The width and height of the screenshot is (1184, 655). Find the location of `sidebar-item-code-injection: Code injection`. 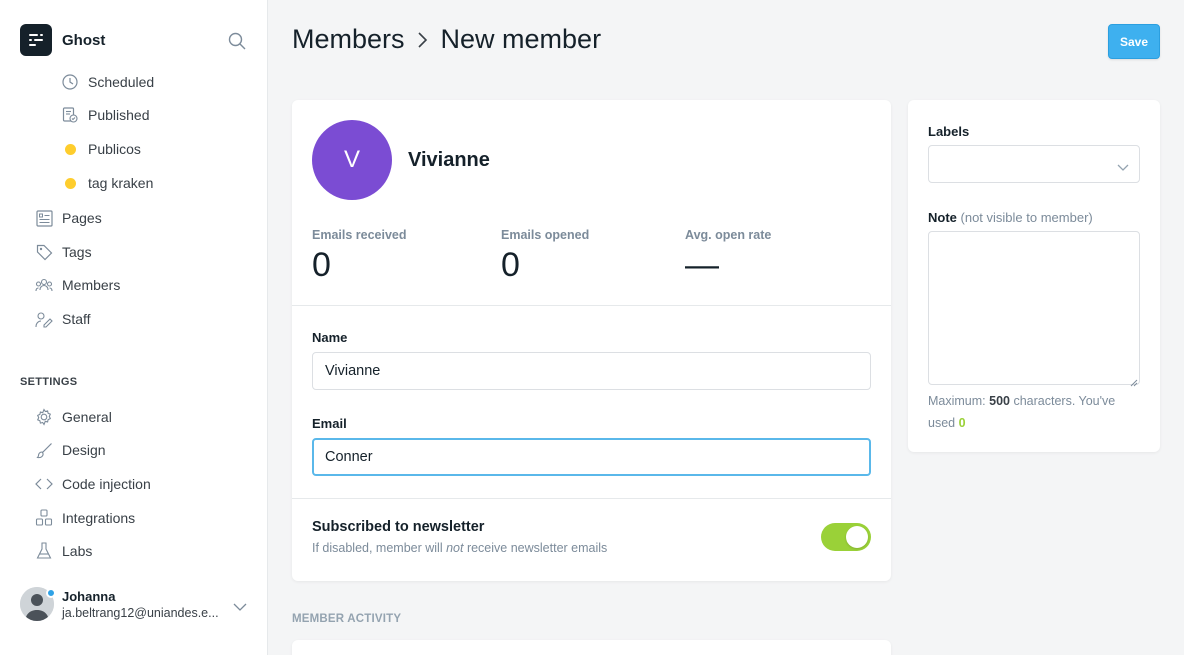

sidebar-item-code-injection: Code injection is located at coordinates (93, 484).